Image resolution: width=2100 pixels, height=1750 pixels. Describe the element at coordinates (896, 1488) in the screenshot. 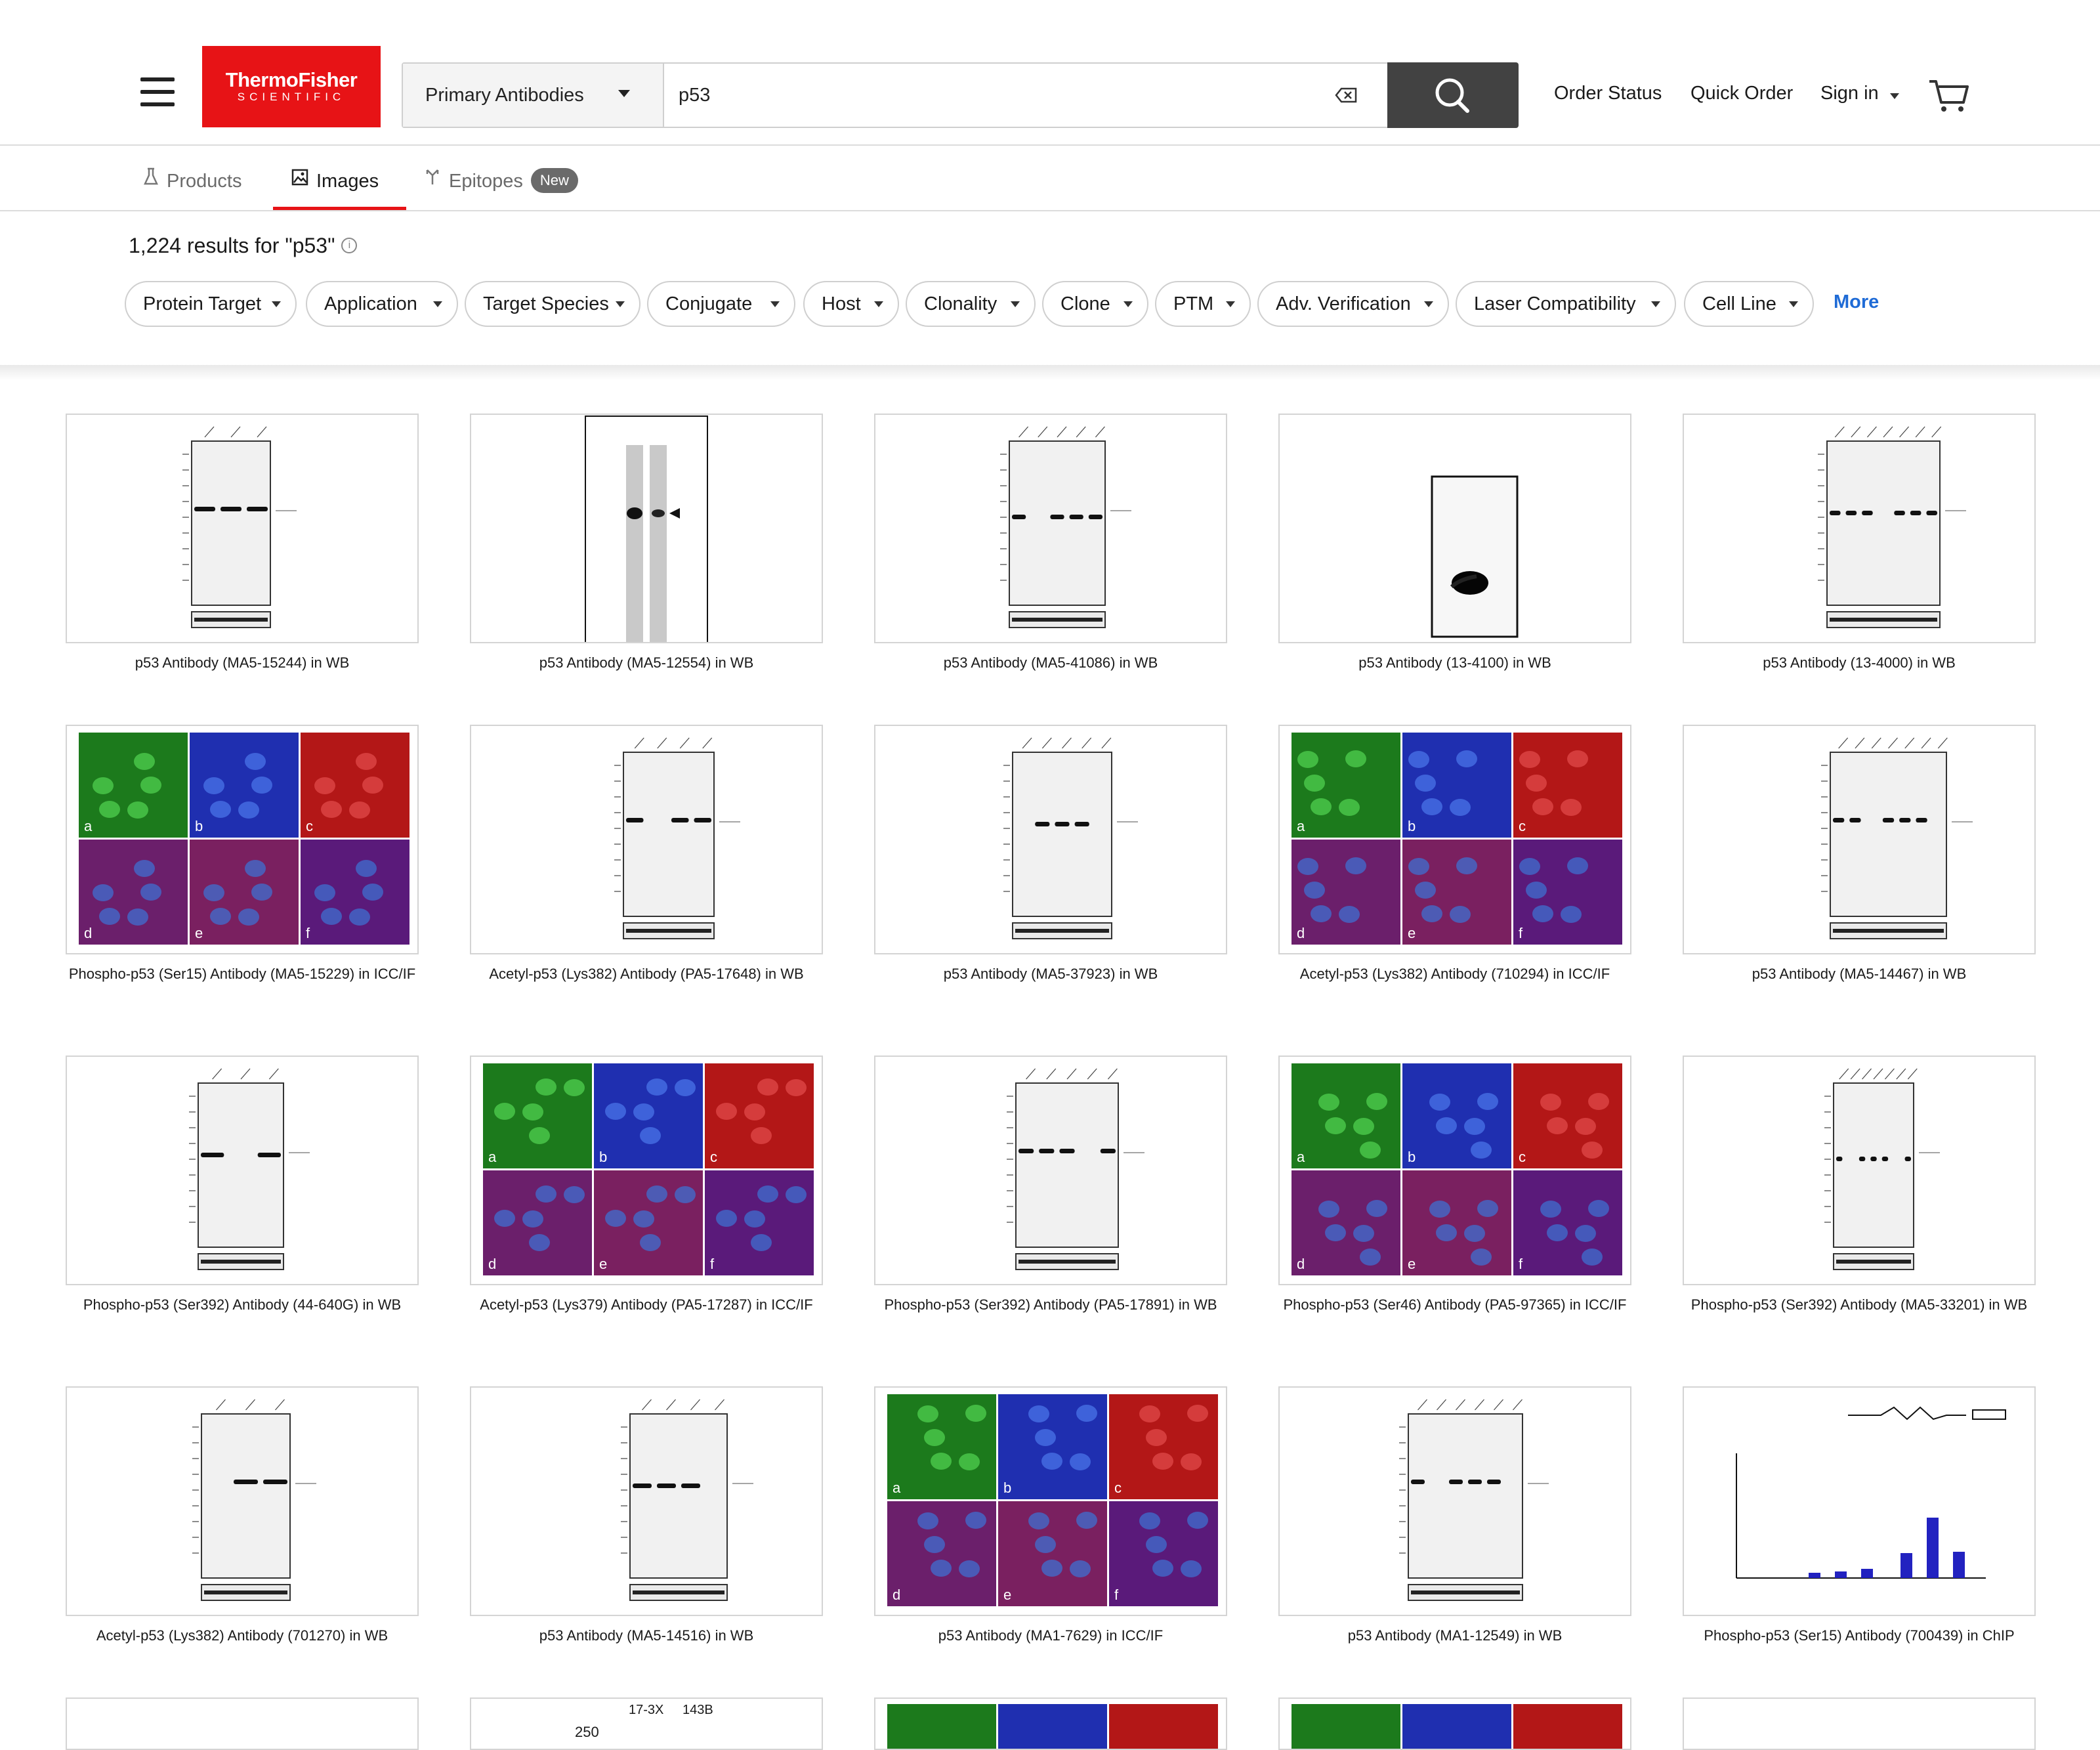

I see `svg-text: a` at that location.